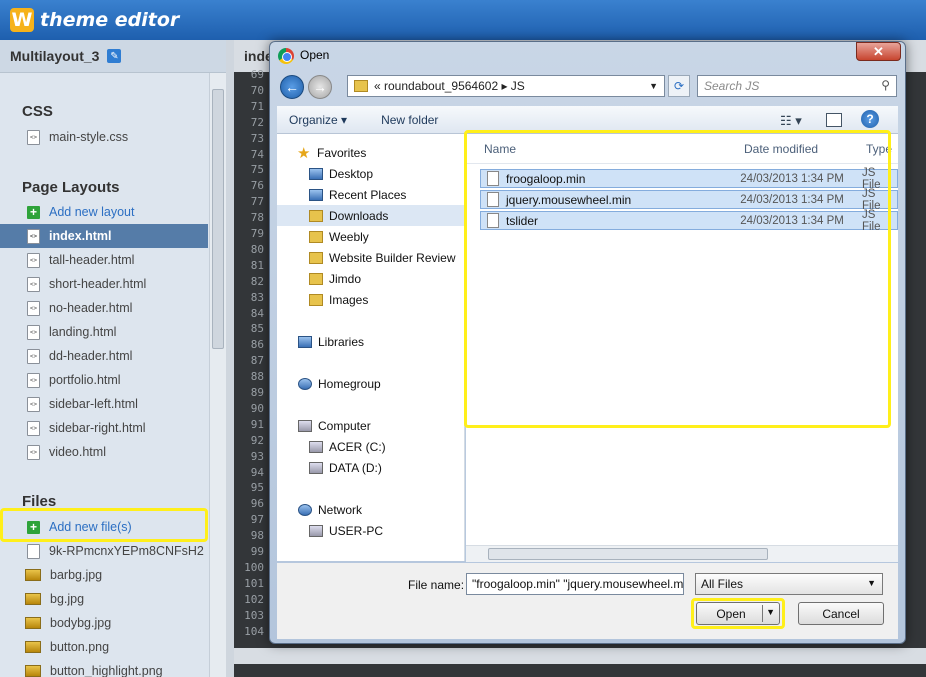 Image resolution: width=926 pixels, height=677 pixels. What do you see at coordinates (371, 173) in the screenshot?
I see `nav-item: Desktop` at bounding box center [371, 173].